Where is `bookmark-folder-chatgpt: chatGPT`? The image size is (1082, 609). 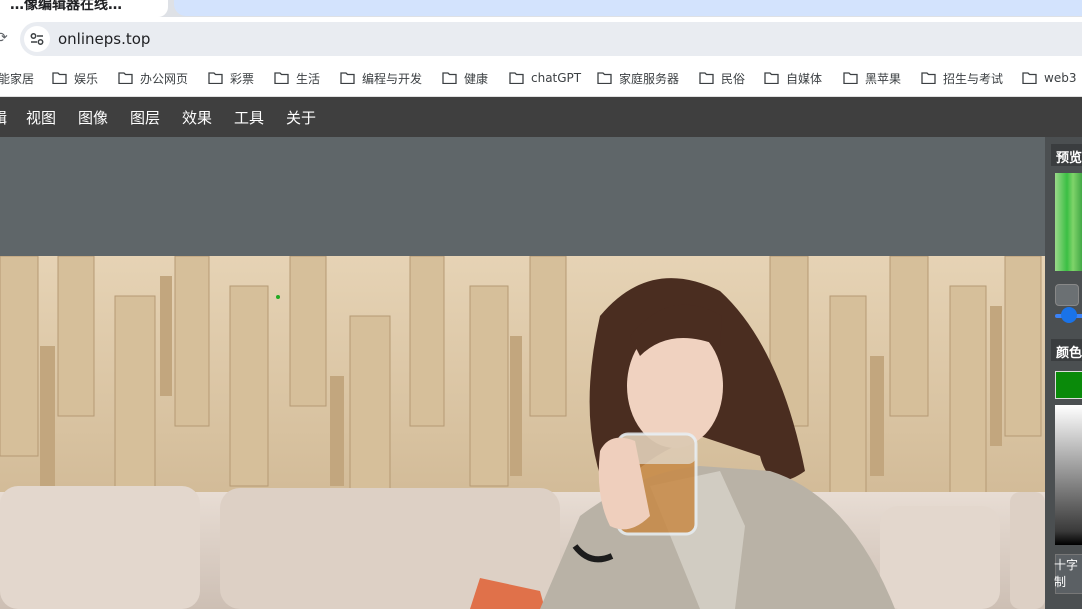 bookmark-folder-chatgpt: chatGPT is located at coordinates (545, 78).